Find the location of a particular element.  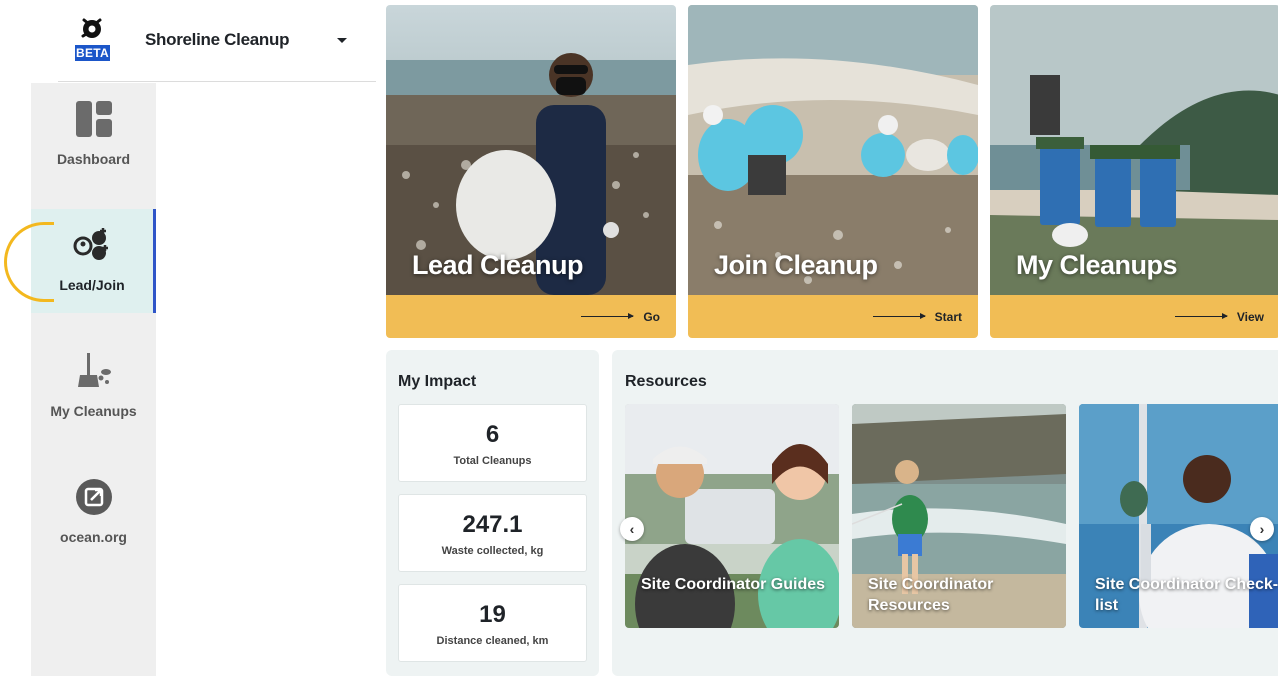

carousel-next-button: › is located at coordinates (1262, 529).